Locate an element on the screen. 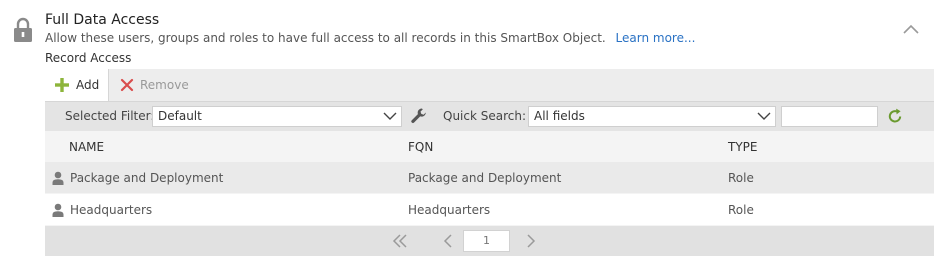 The width and height of the screenshot is (943, 265). column-header-fqn: FQN is located at coordinates (420, 147).